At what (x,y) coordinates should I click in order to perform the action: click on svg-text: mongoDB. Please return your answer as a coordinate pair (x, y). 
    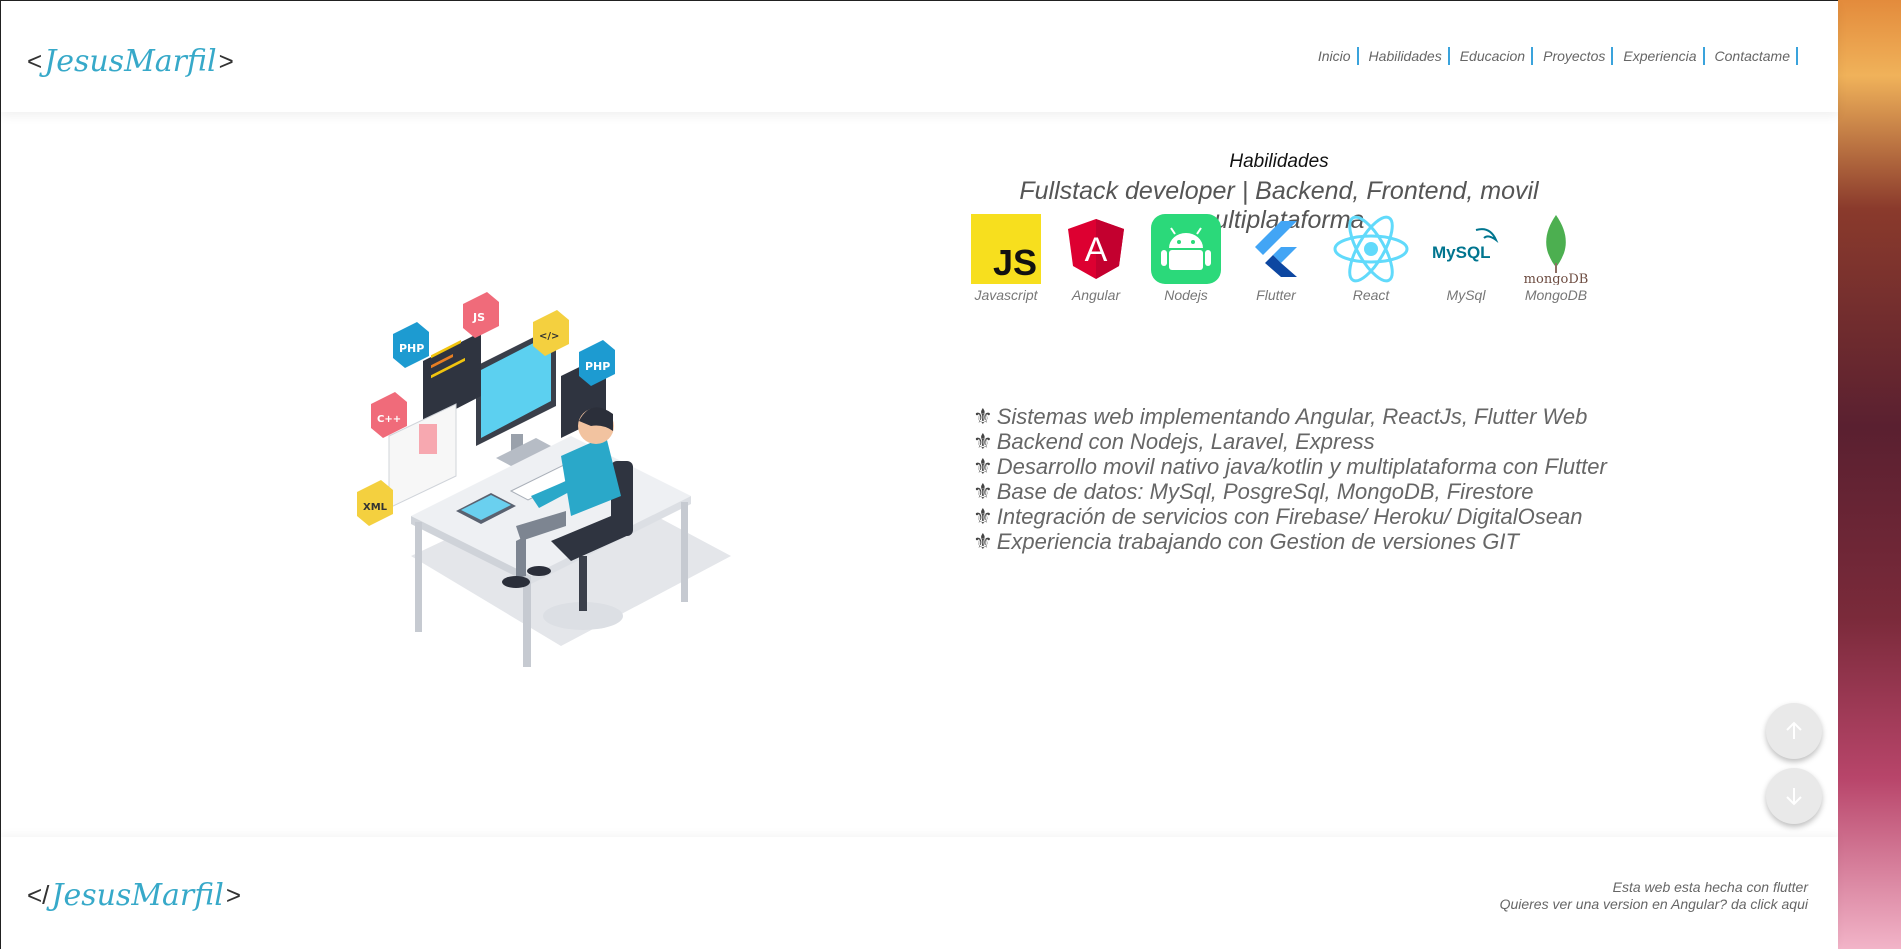
    Looking at the image, I should click on (1556, 278).